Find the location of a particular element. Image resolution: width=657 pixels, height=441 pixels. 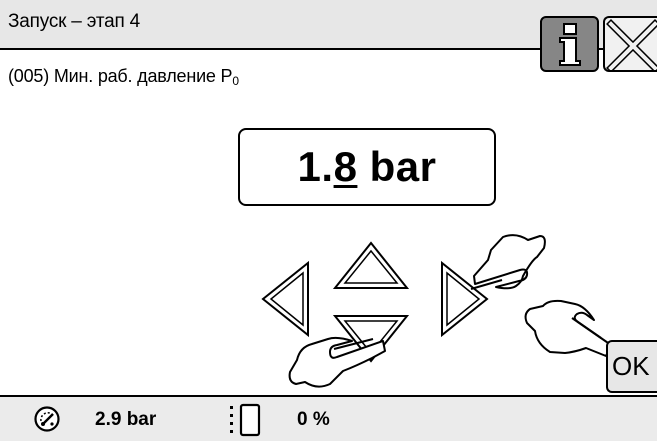

tank-level-value: 0 % is located at coordinates (313, 419).